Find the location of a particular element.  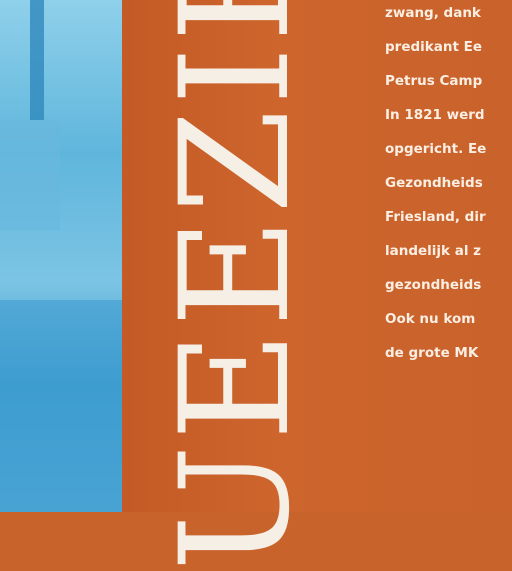

photo-structure is located at coordinates (30, 175).